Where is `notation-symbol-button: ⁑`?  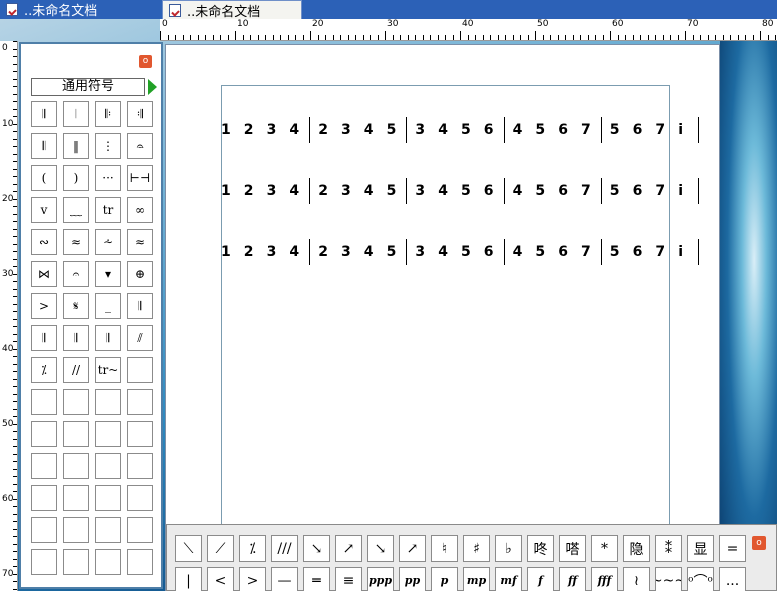 notation-symbol-button: ⁑ is located at coordinates (668, 548).